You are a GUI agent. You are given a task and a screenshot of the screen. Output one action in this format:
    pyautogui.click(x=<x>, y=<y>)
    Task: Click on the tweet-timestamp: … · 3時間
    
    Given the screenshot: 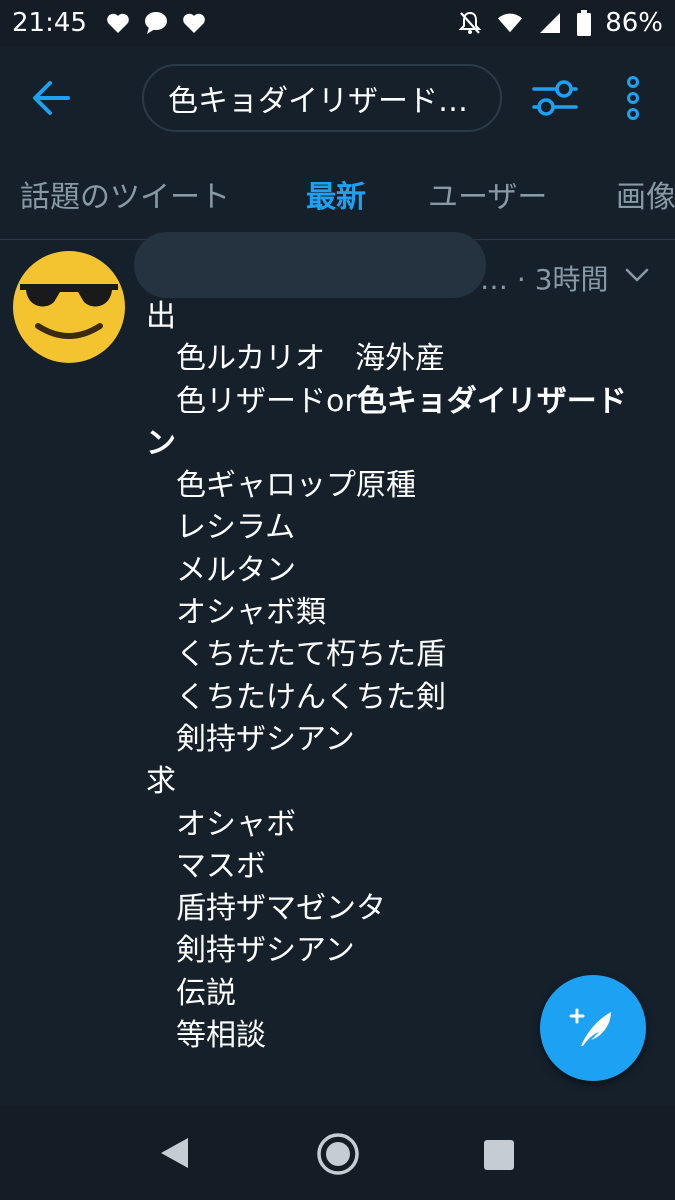 What is the action you would take?
    pyautogui.click(x=544, y=279)
    